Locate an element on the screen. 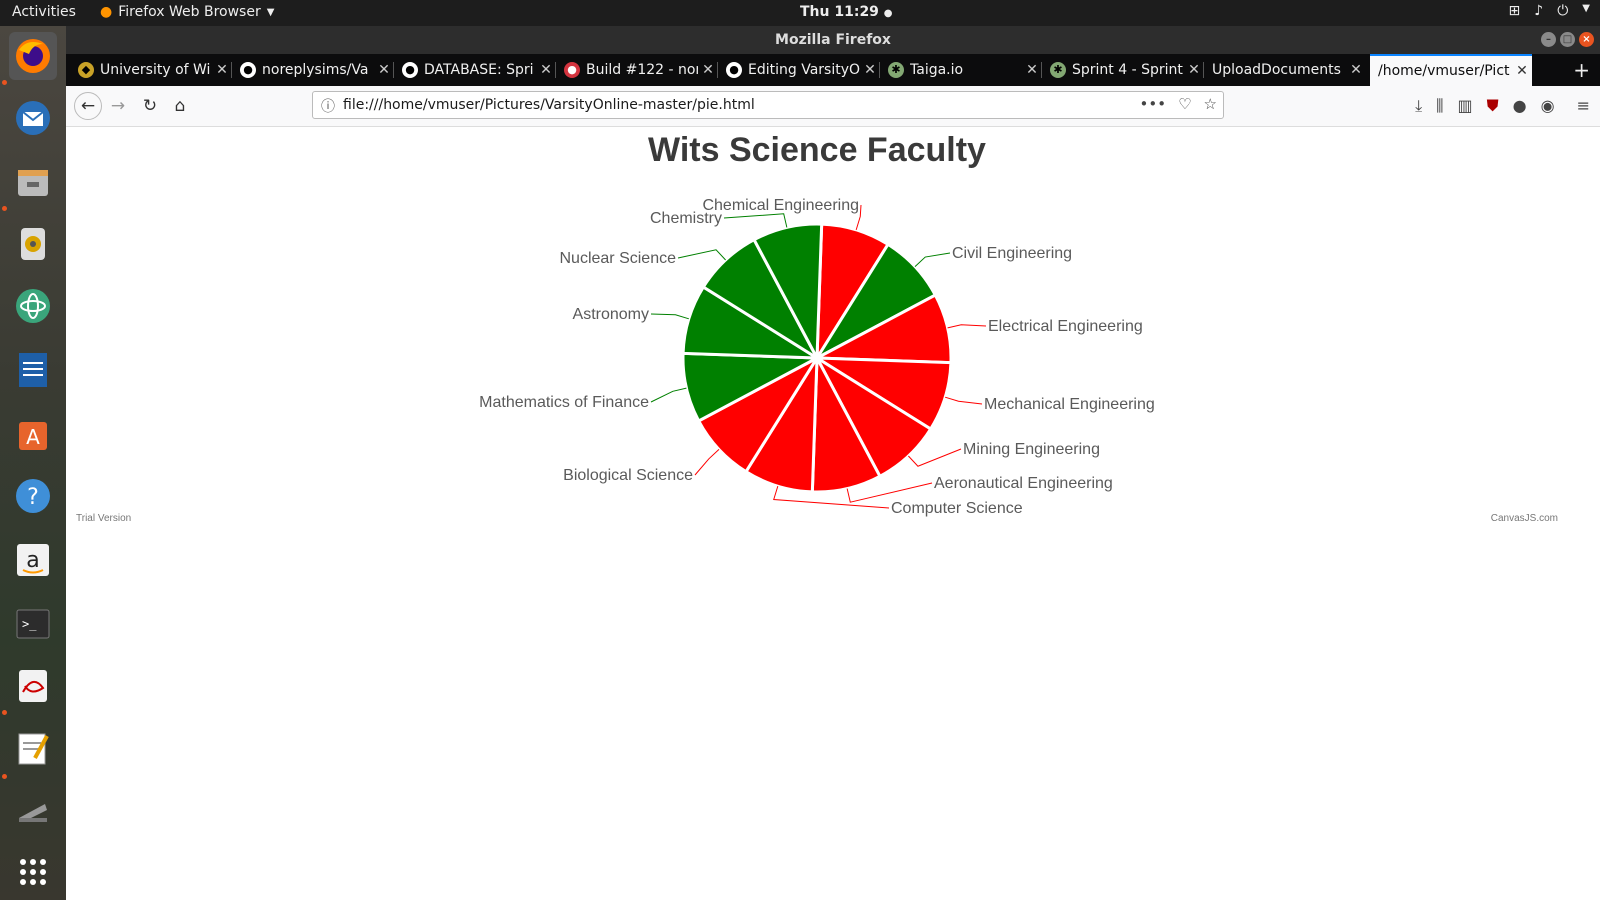 This screenshot has width=1600, height=900. software-icon: A is located at coordinates (33, 434).